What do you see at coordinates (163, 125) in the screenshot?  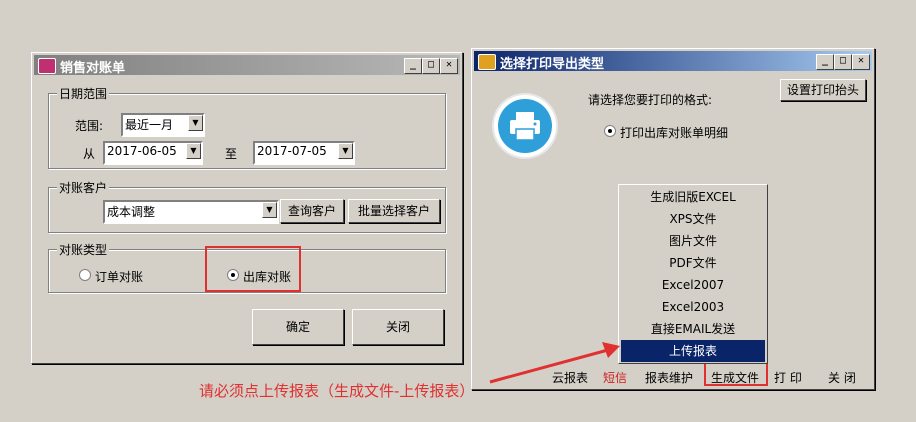 I see `range-select: 最近一月 ▼` at bounding box center [163, 125].